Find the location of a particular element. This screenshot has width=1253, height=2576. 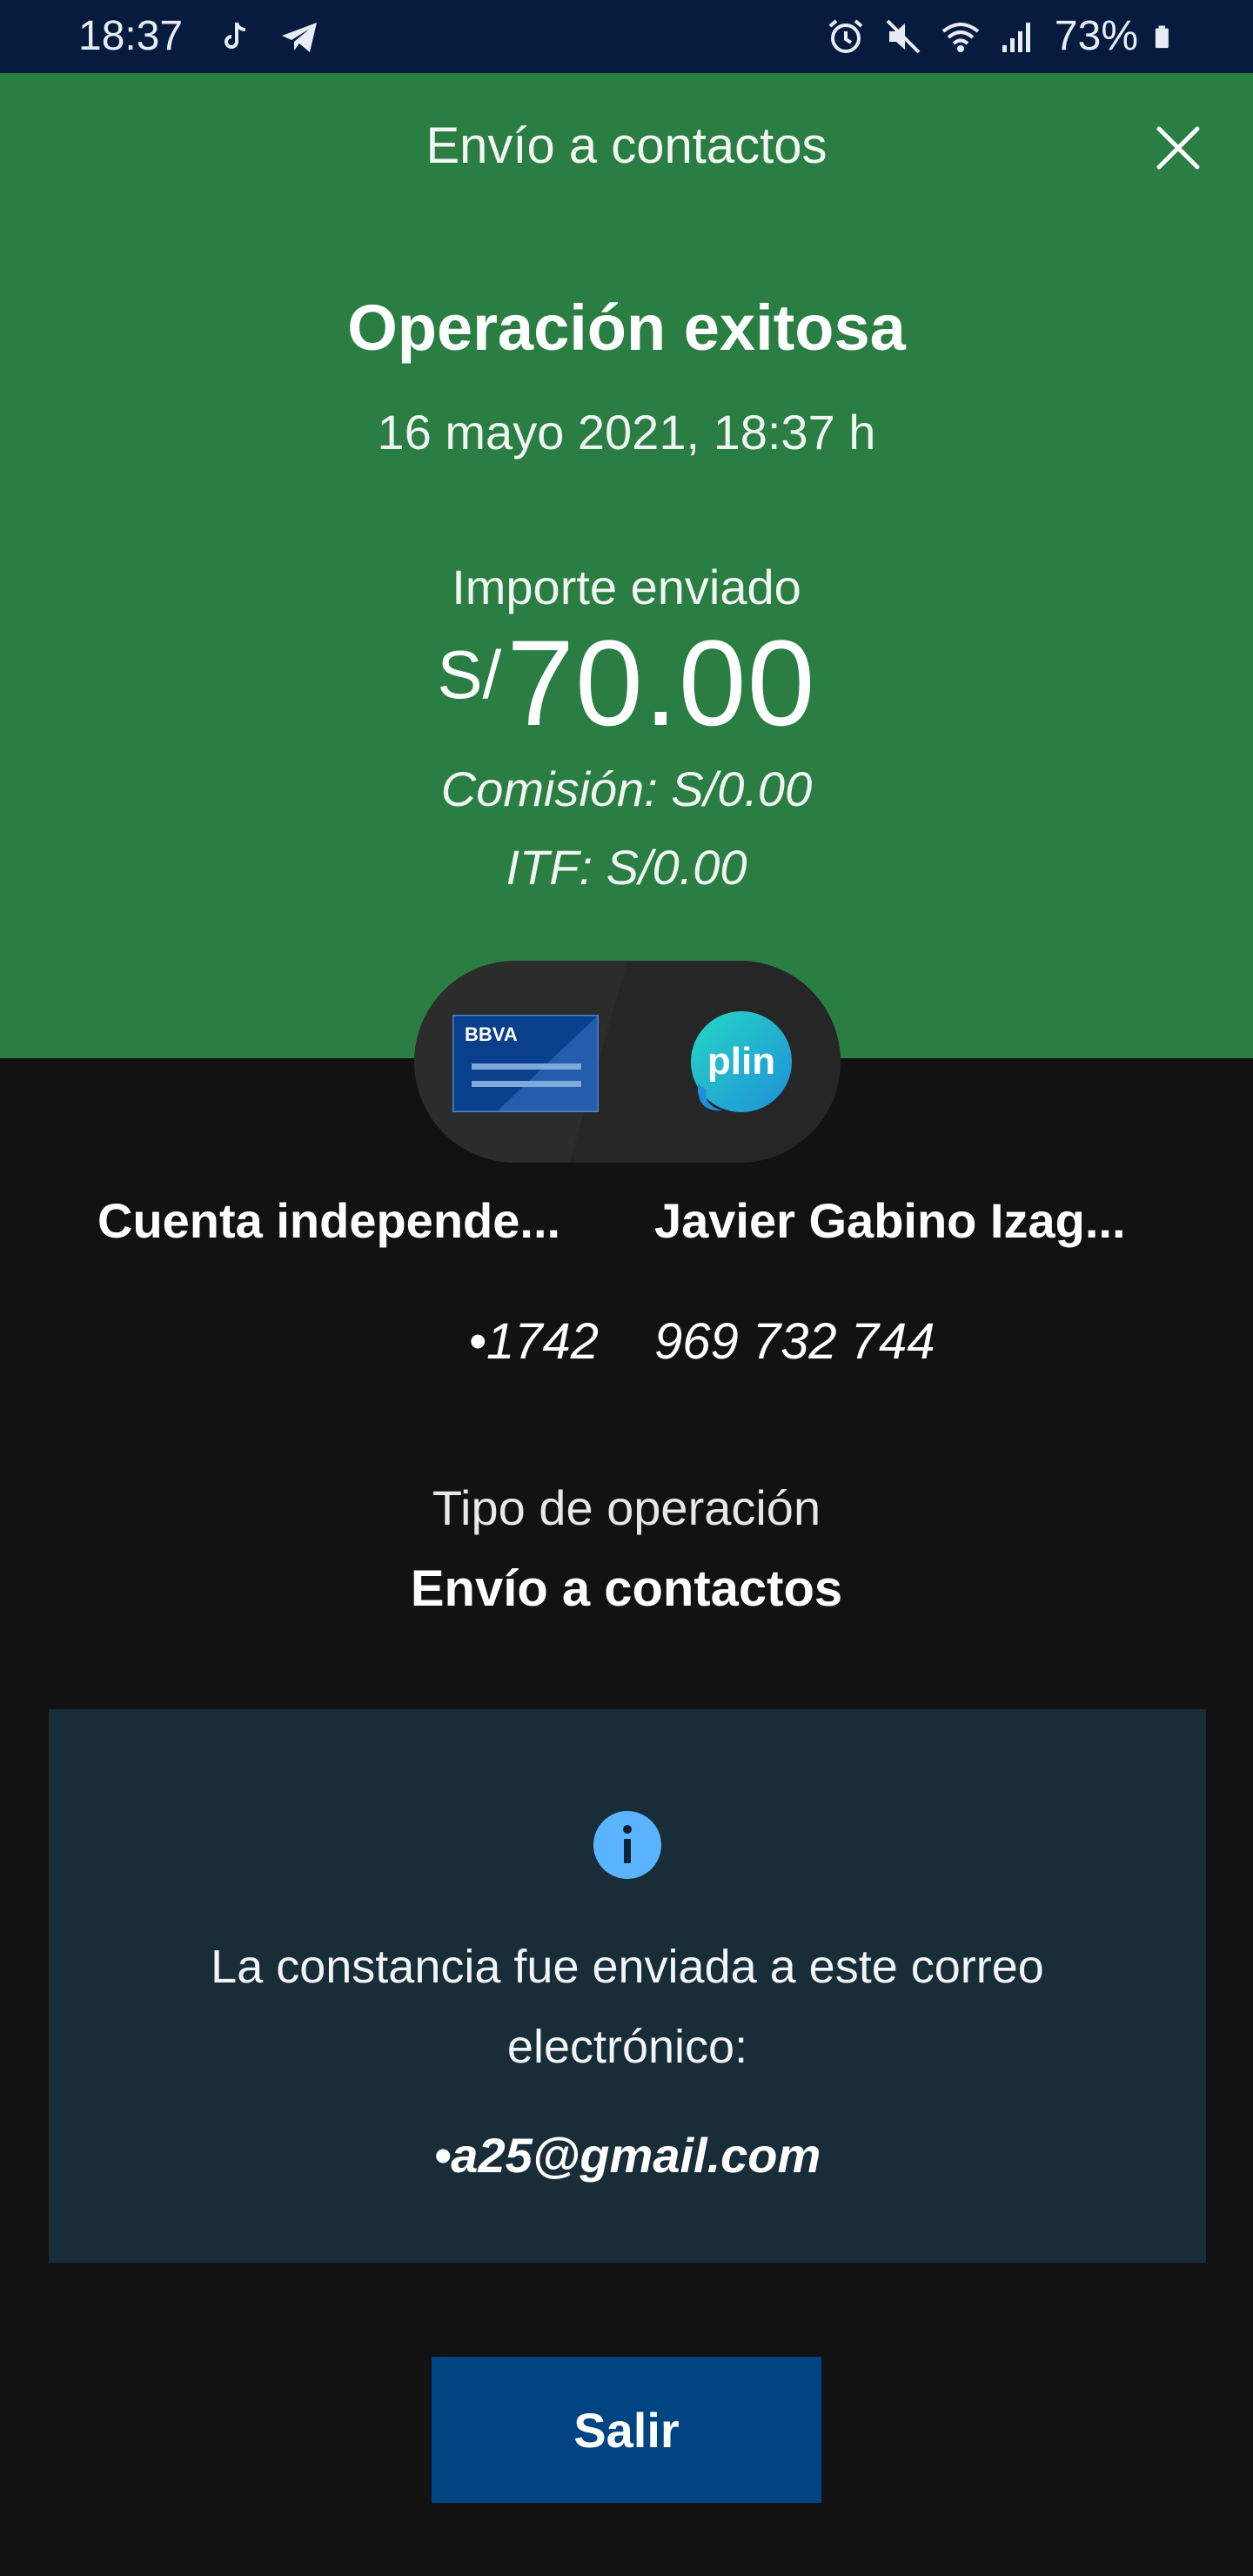

transfer-pill: BBVA plin is located at coordinates (627, 1062).